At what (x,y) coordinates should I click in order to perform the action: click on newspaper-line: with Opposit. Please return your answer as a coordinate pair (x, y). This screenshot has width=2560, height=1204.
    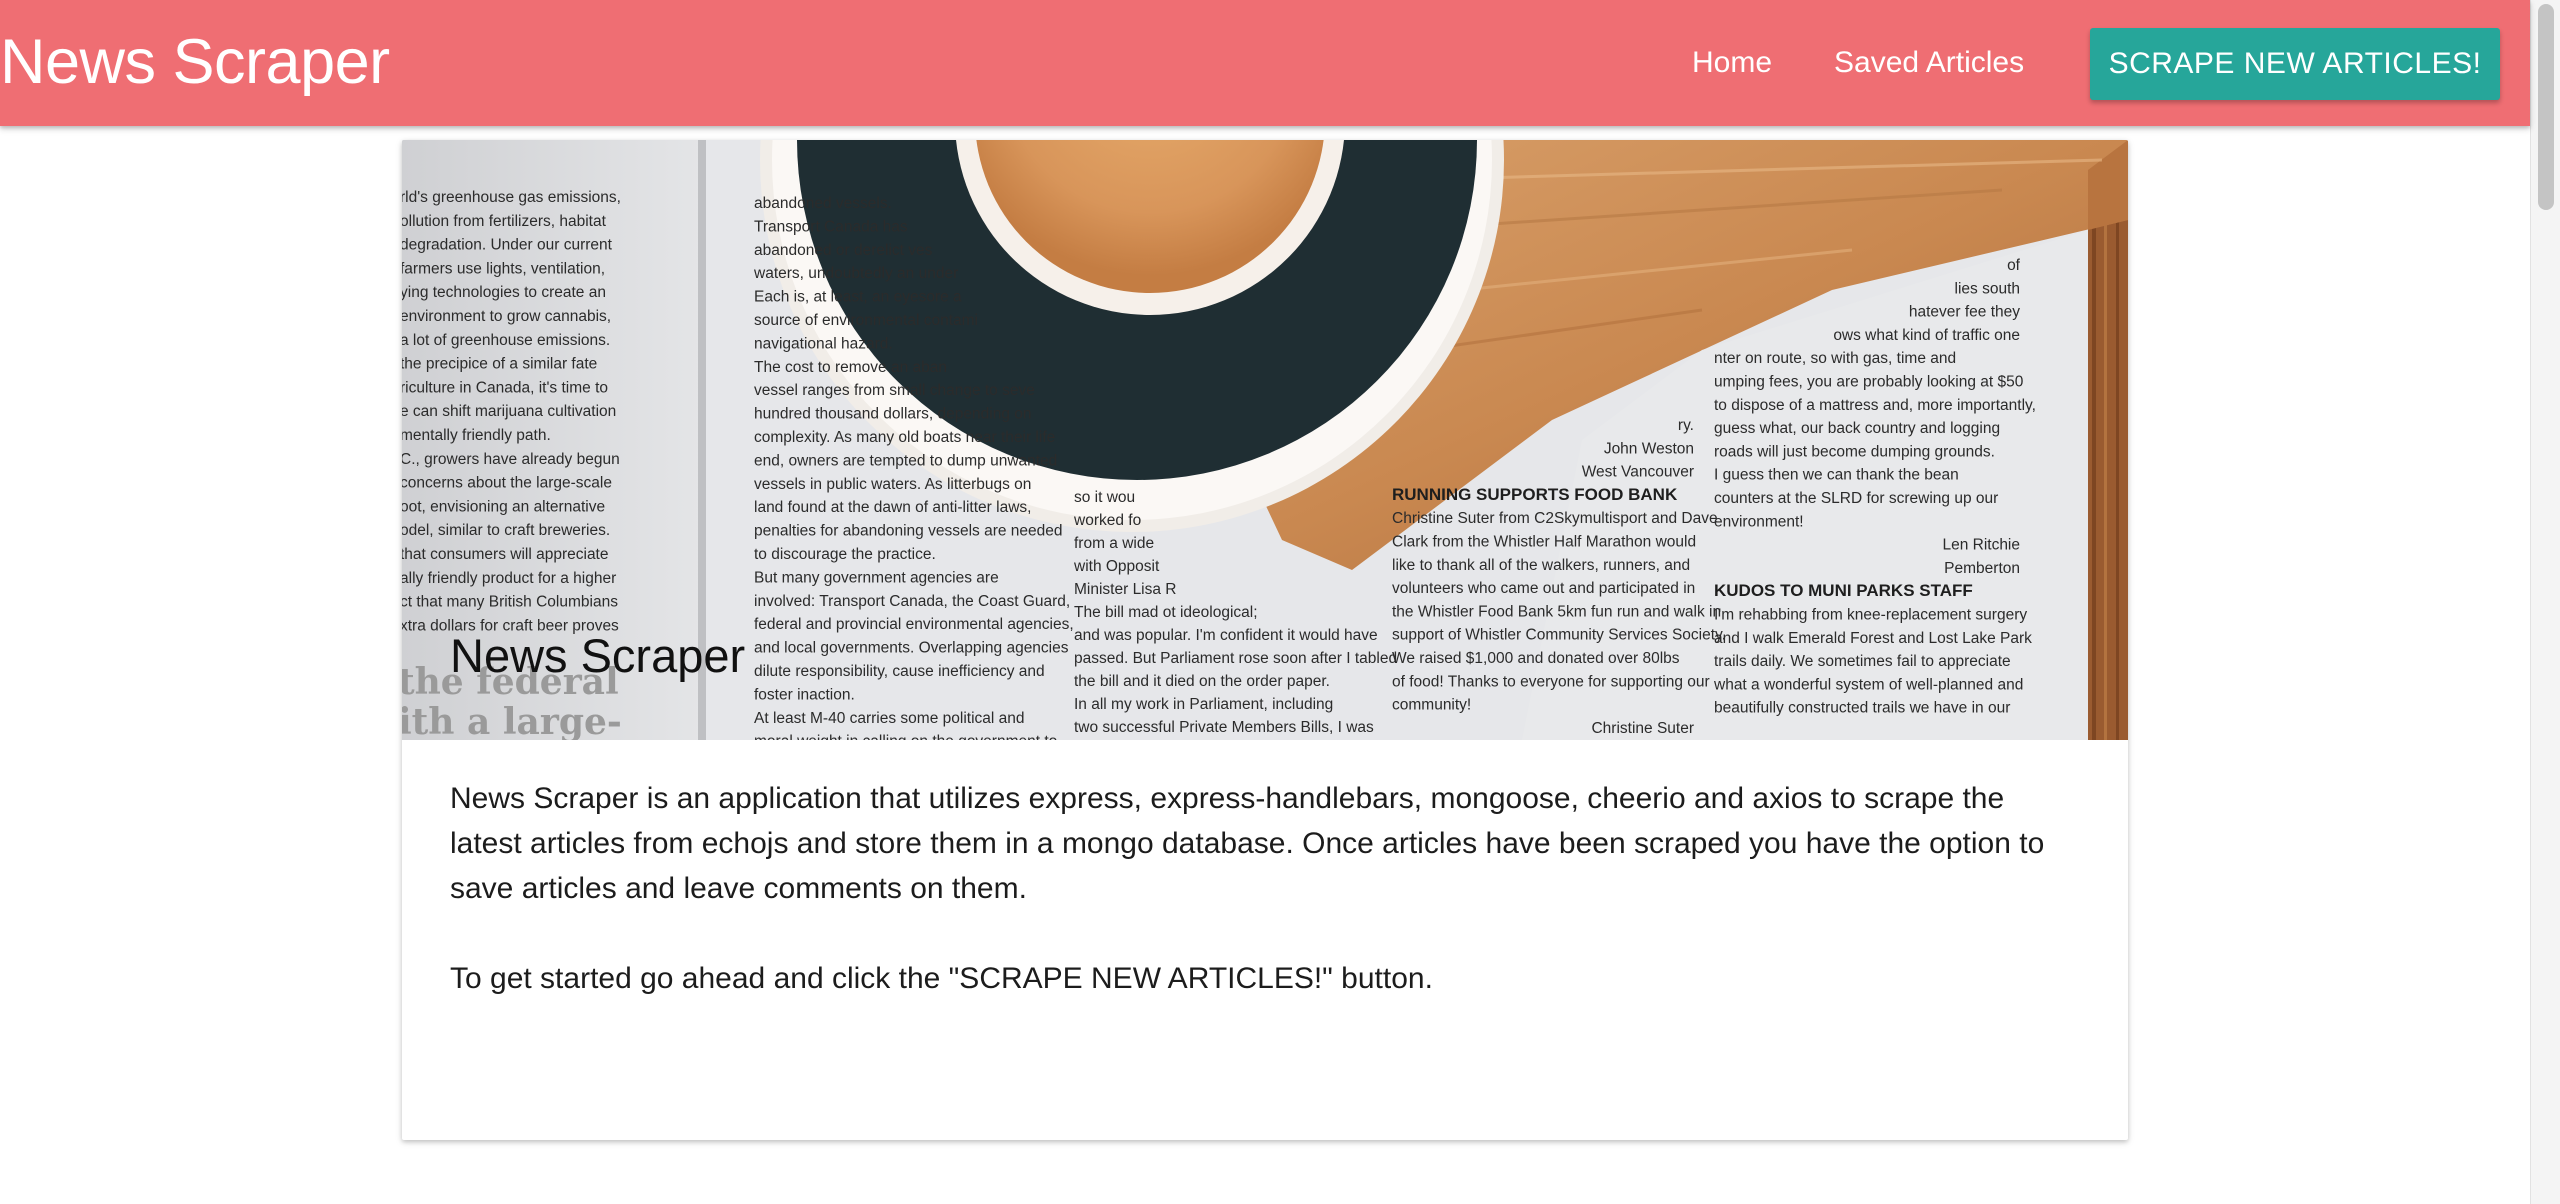
    Looking at the image, I should click on (1116, 566).